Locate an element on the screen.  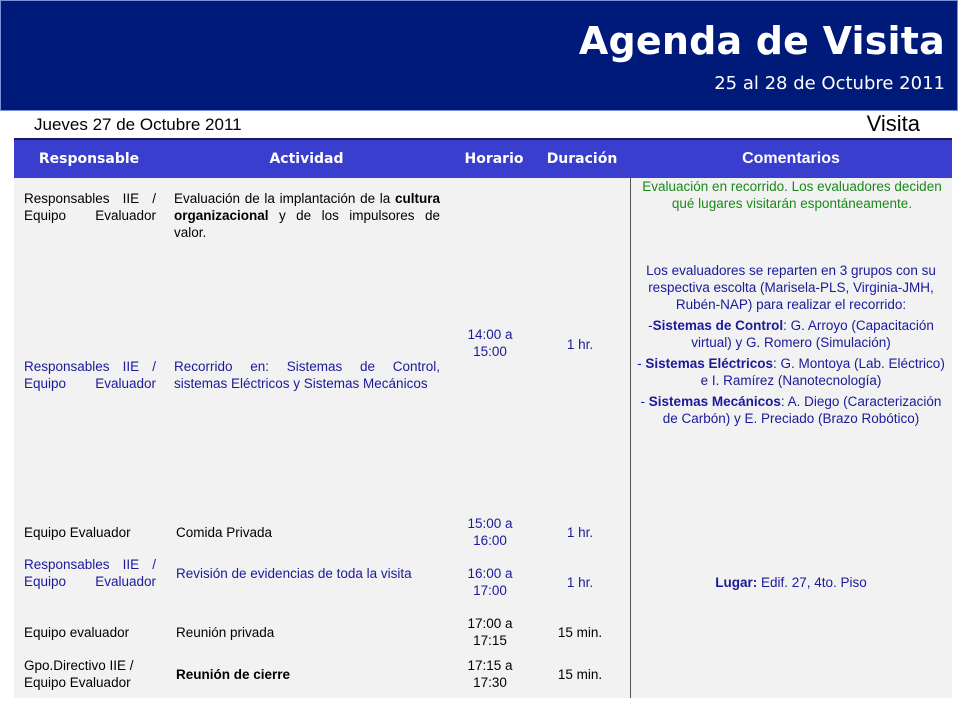
row5-horario: 17:00 a 17:15 is located at coordinates (490, 632).